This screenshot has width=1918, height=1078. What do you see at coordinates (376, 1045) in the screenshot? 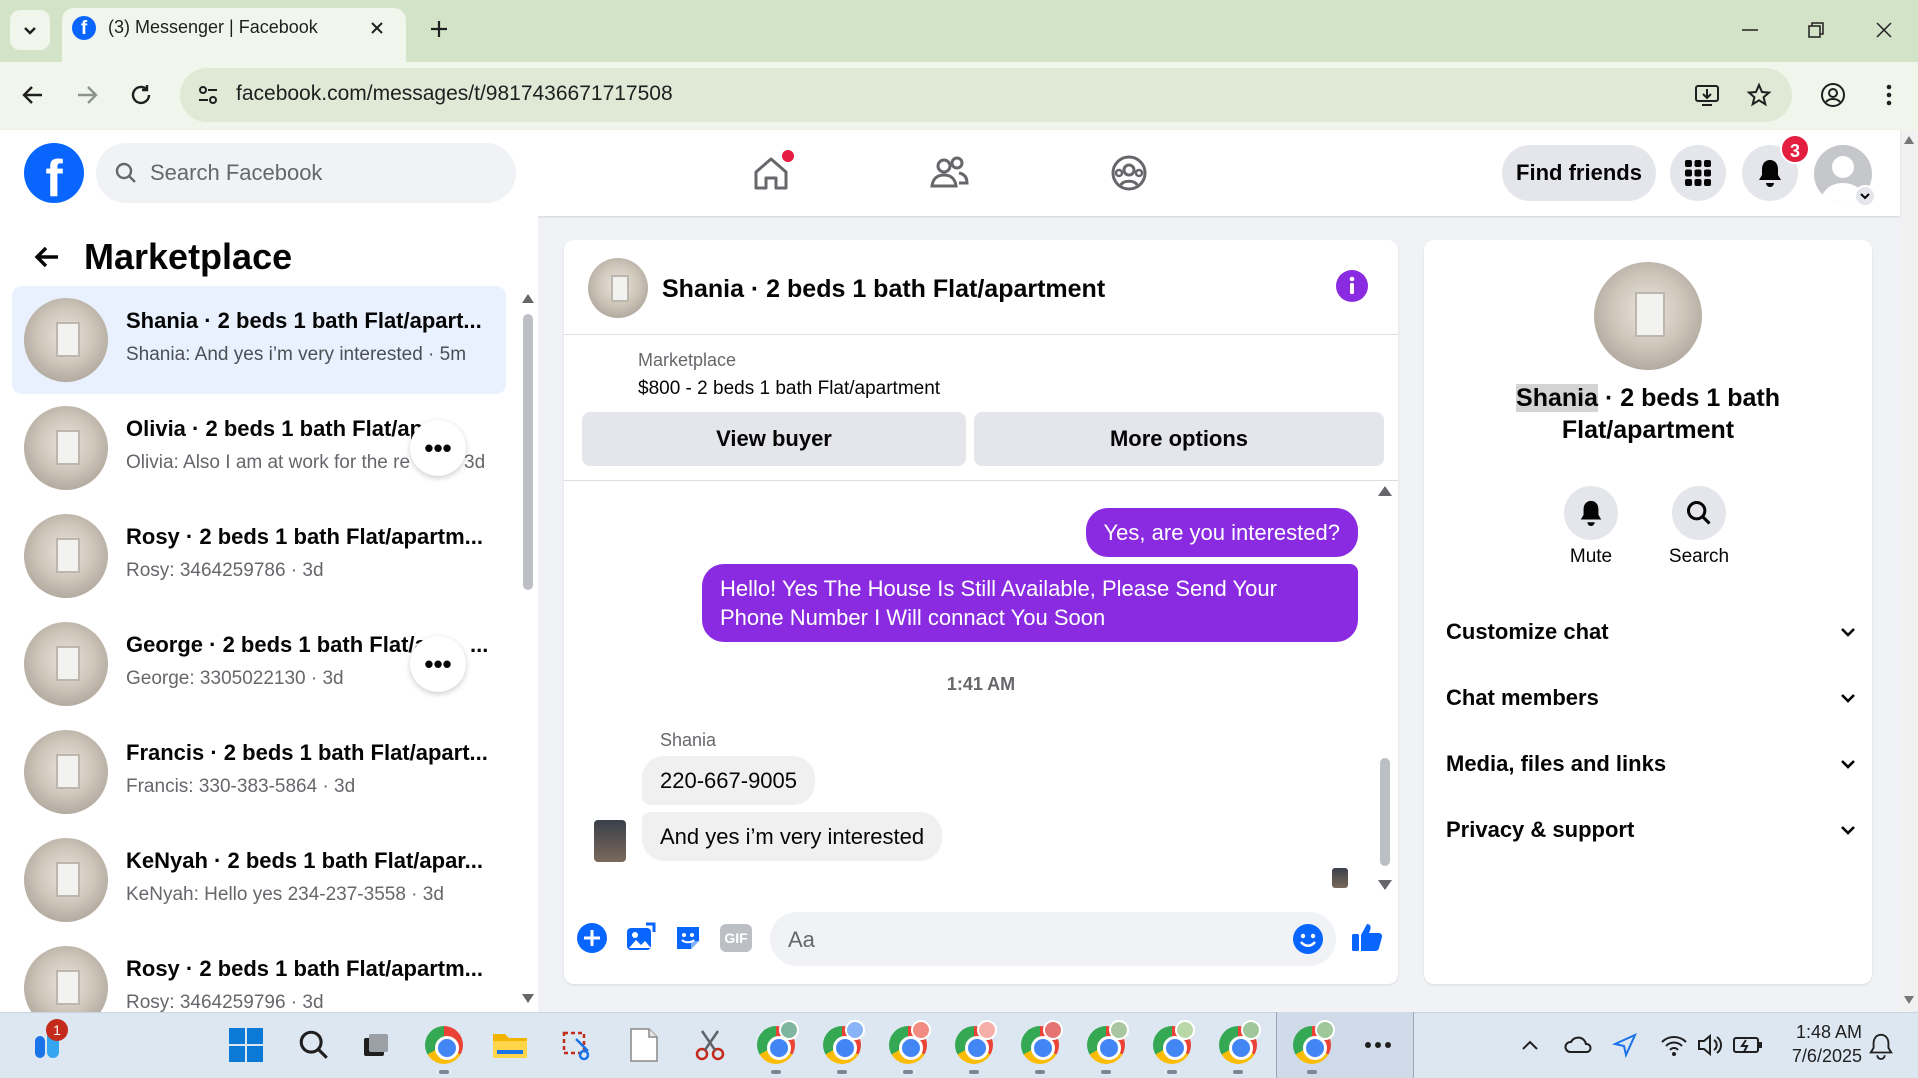
I see `task-view-button` at bounding box center [376, 1045].